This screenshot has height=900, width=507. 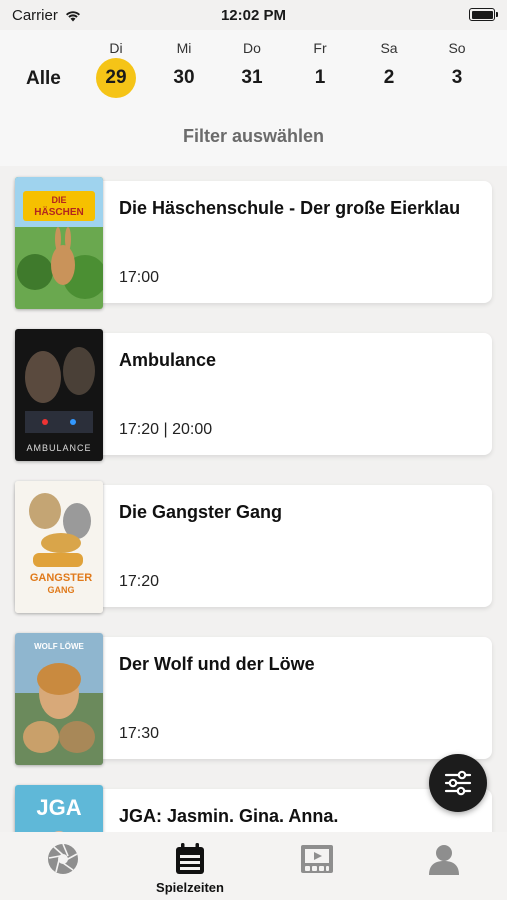 I want to click on movie-card: GANGSTER GANG Die Gangster Gang 17:20, so click(x=253, y=547).